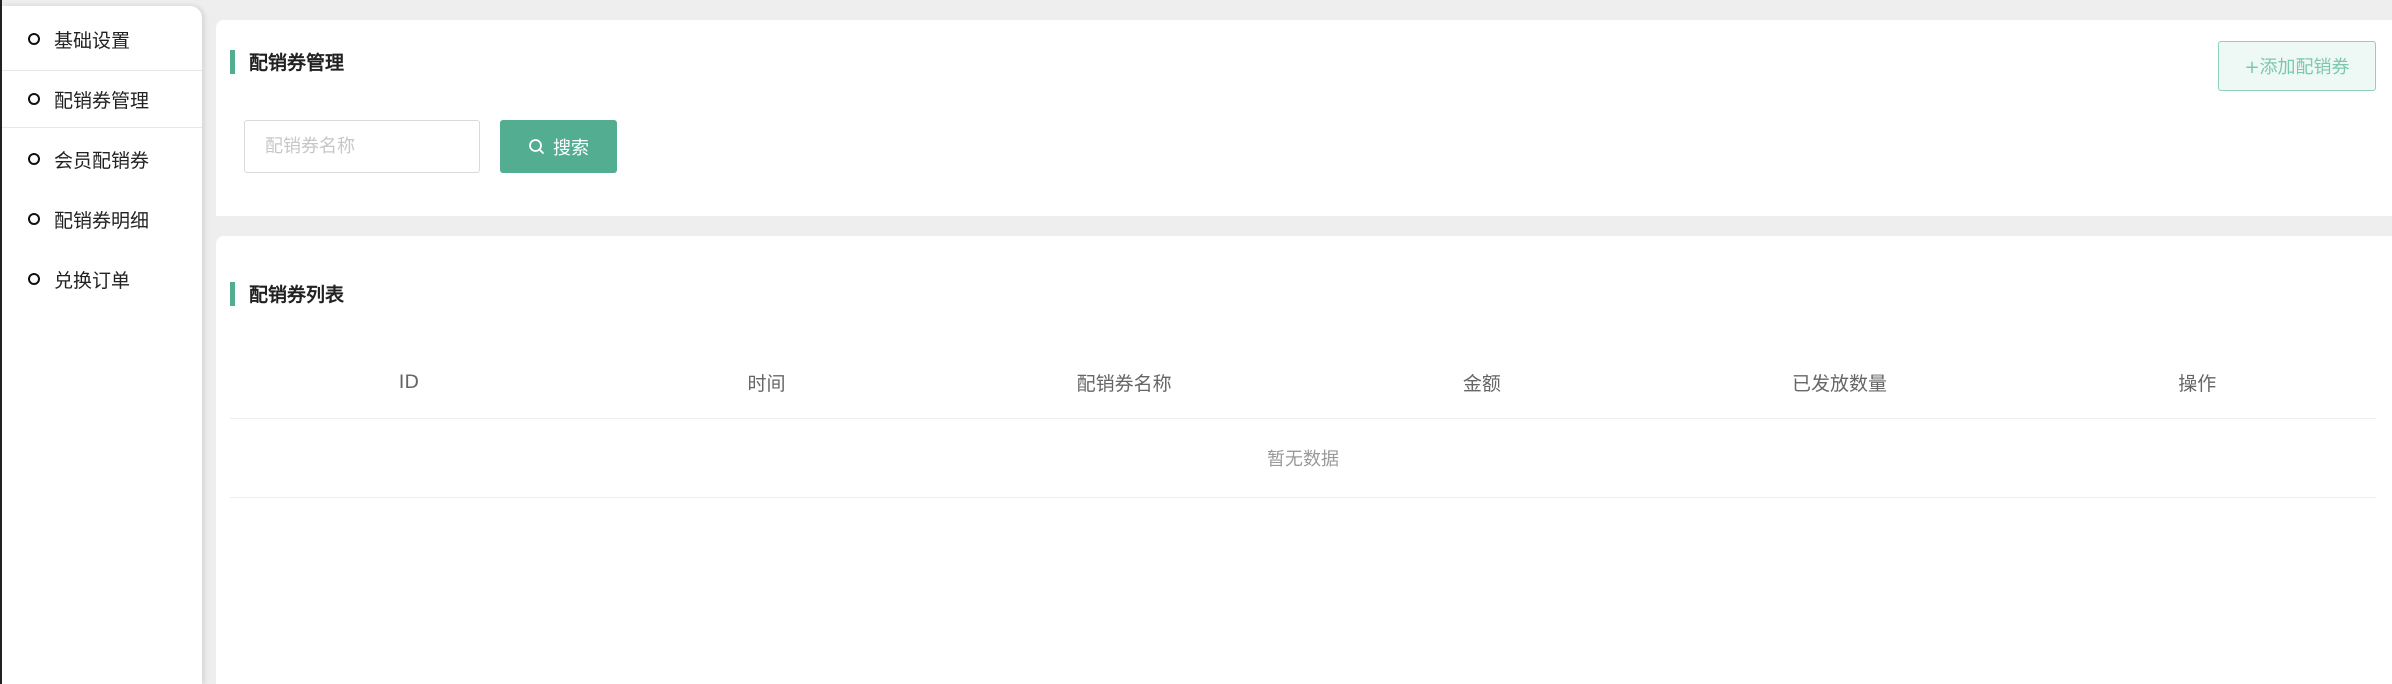 This screenshot has height=684, width=2392. I want to click on search-icon, so click(536, 146).